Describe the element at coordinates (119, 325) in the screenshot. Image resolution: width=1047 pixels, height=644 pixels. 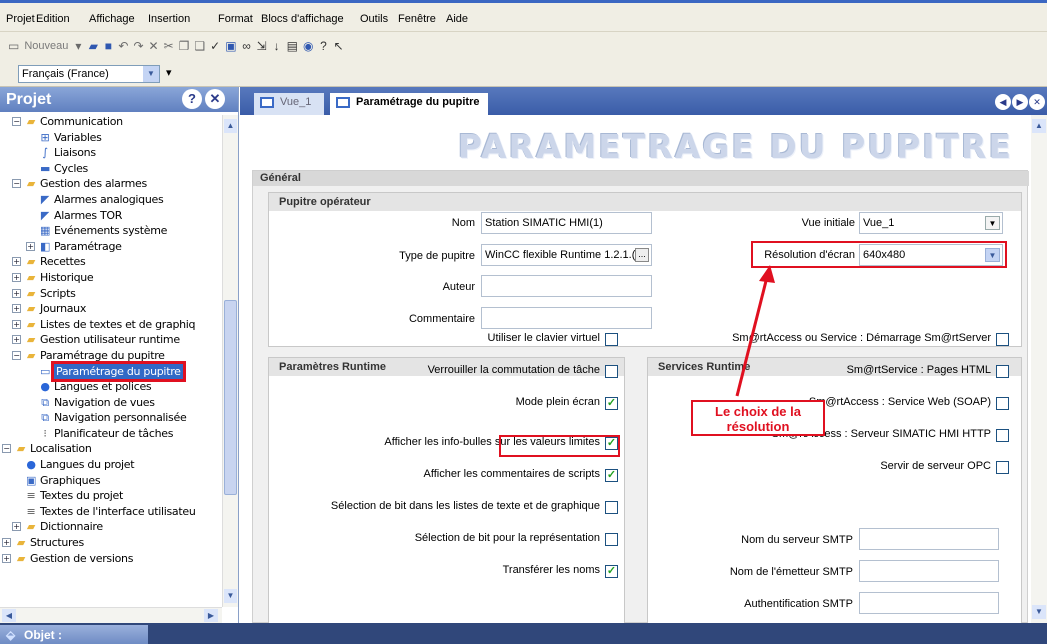
I see `tree-item: + ▰ Listes de textes et de graphiq` at that location.